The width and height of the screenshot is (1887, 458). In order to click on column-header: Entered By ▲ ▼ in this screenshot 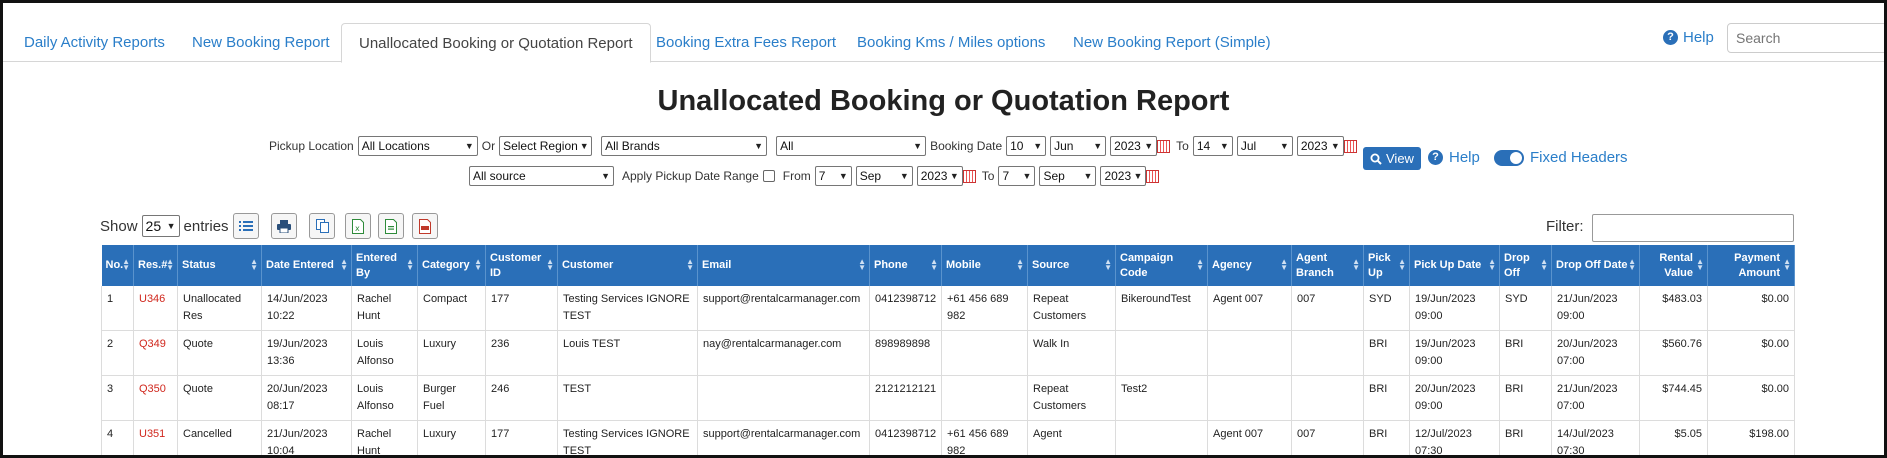, I will do `click(384, 265)`.